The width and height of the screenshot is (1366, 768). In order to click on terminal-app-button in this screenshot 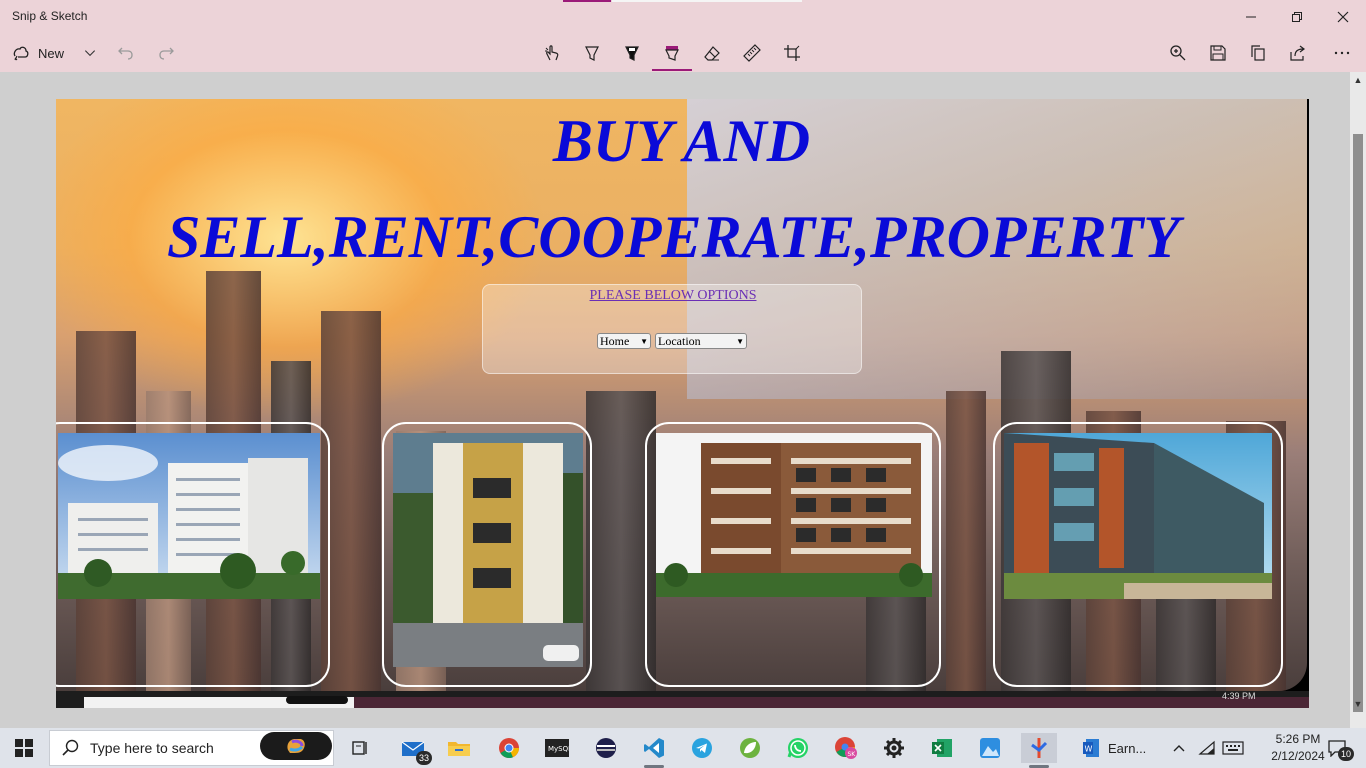, I will do `click(606, 748)`.